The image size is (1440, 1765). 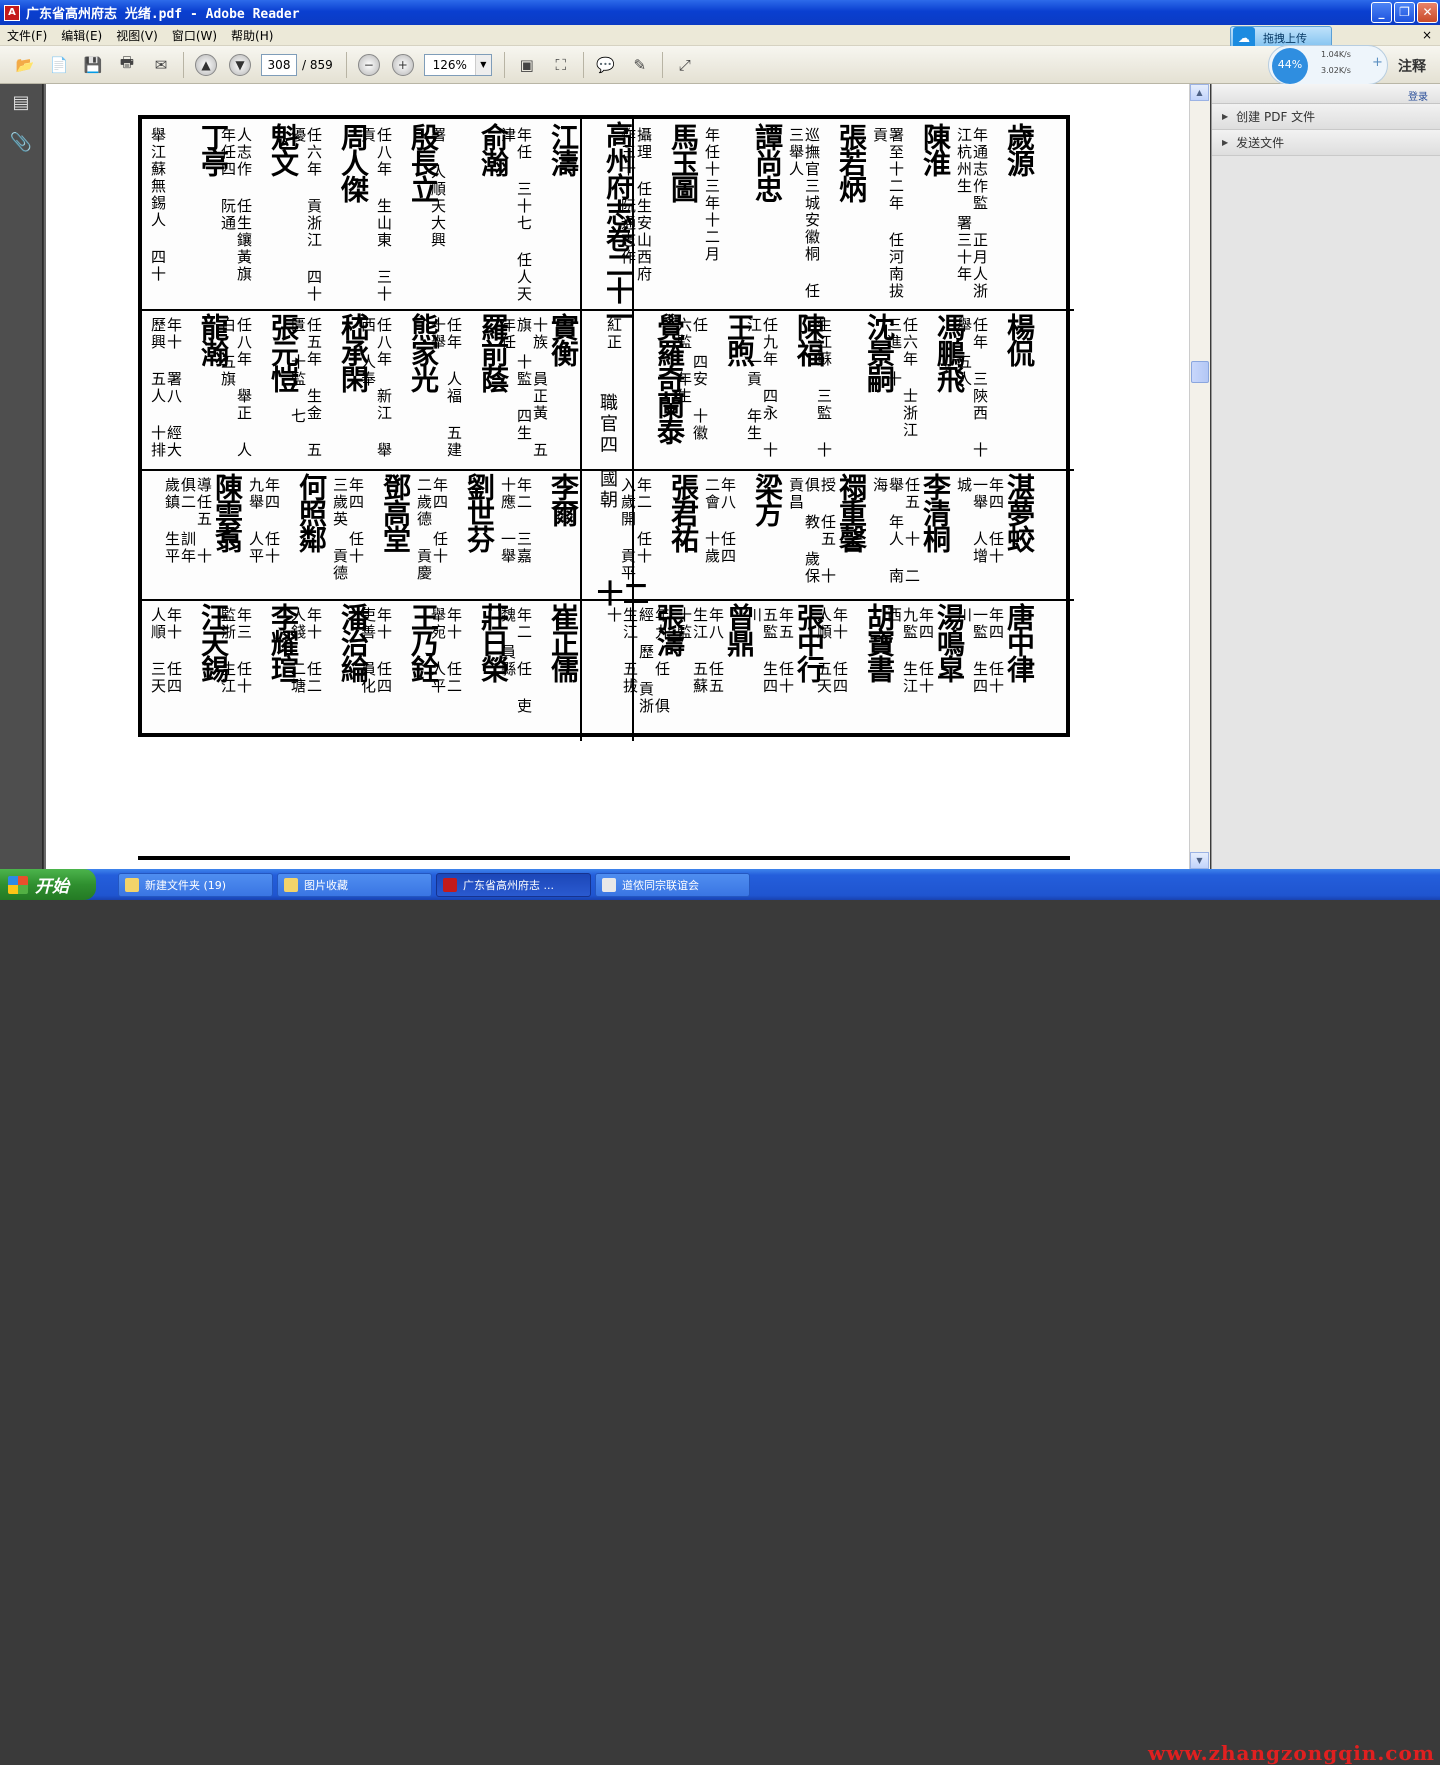 I want to click on menu-file: 文件(F), so click(x=27, y=35).